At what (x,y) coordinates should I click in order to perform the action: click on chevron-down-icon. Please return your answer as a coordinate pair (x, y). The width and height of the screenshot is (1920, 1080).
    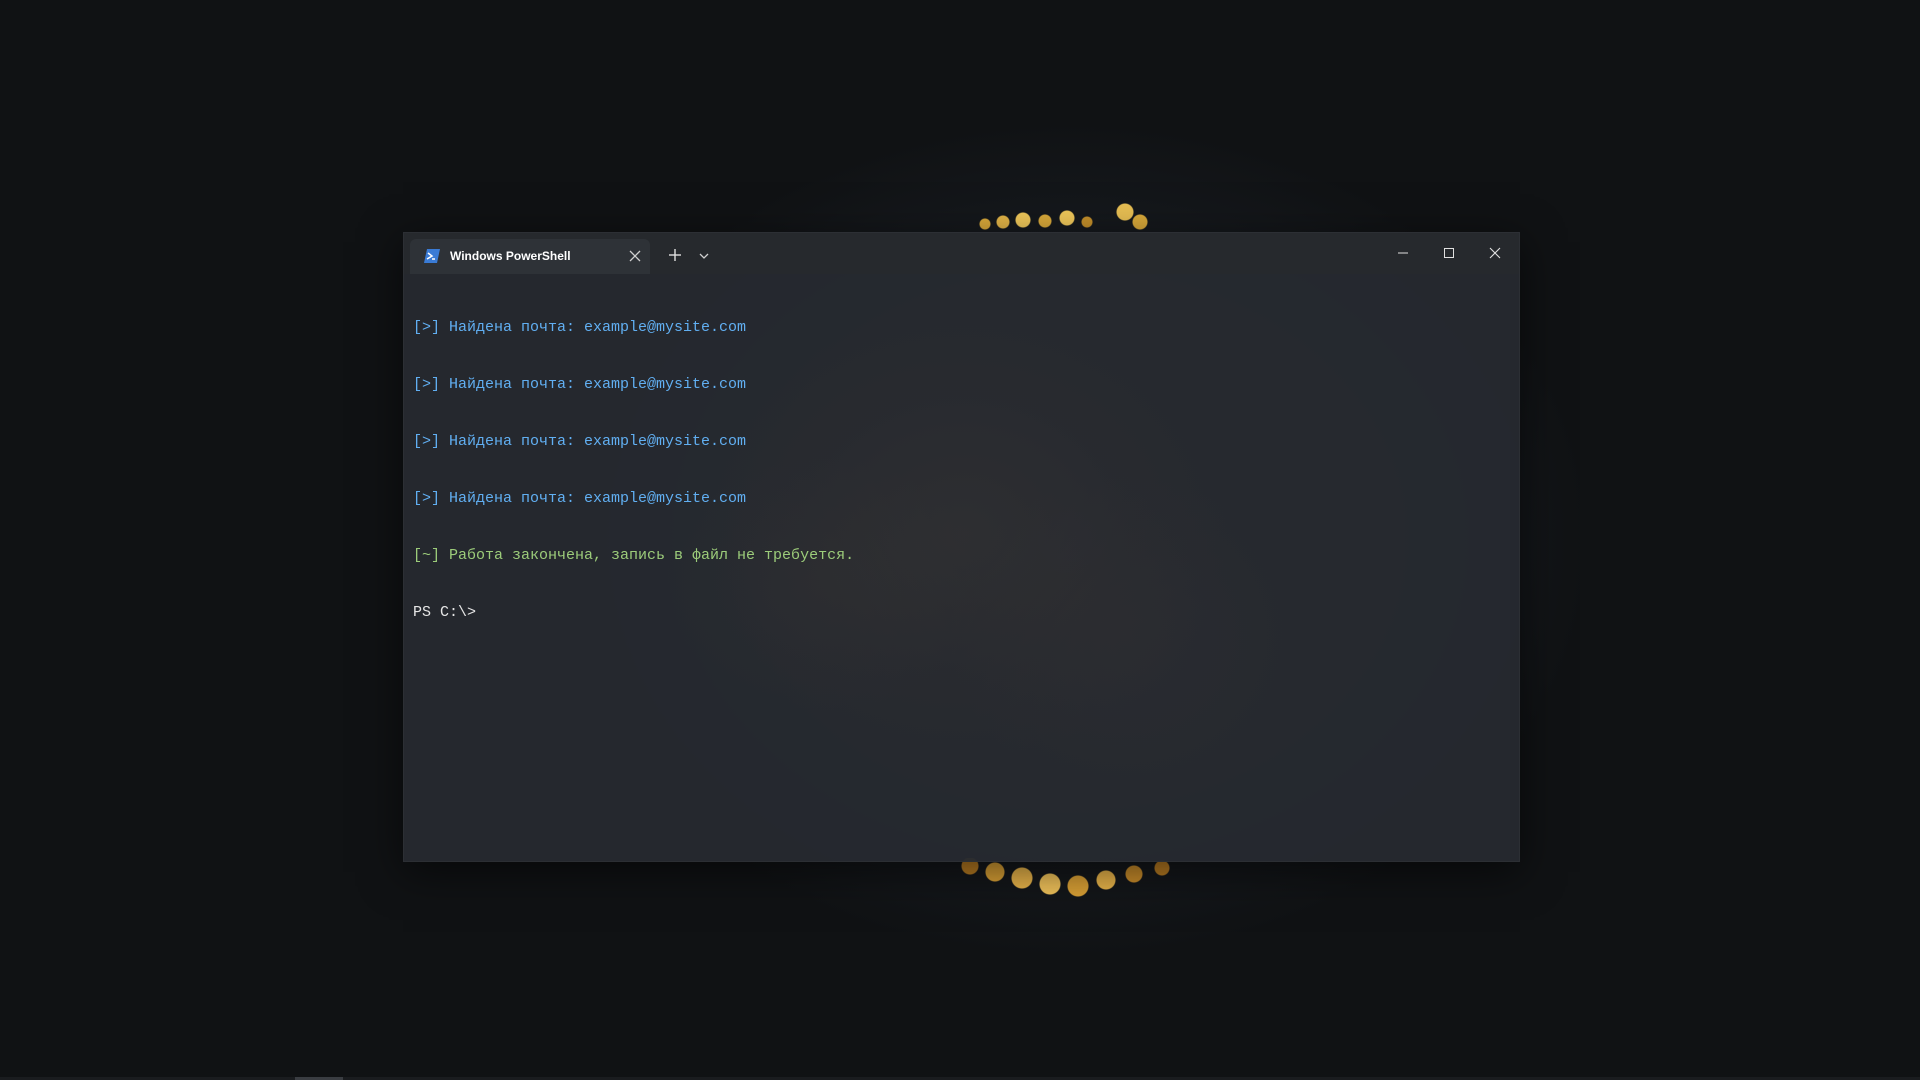
    Looking at the image, I should click on (704, 255).